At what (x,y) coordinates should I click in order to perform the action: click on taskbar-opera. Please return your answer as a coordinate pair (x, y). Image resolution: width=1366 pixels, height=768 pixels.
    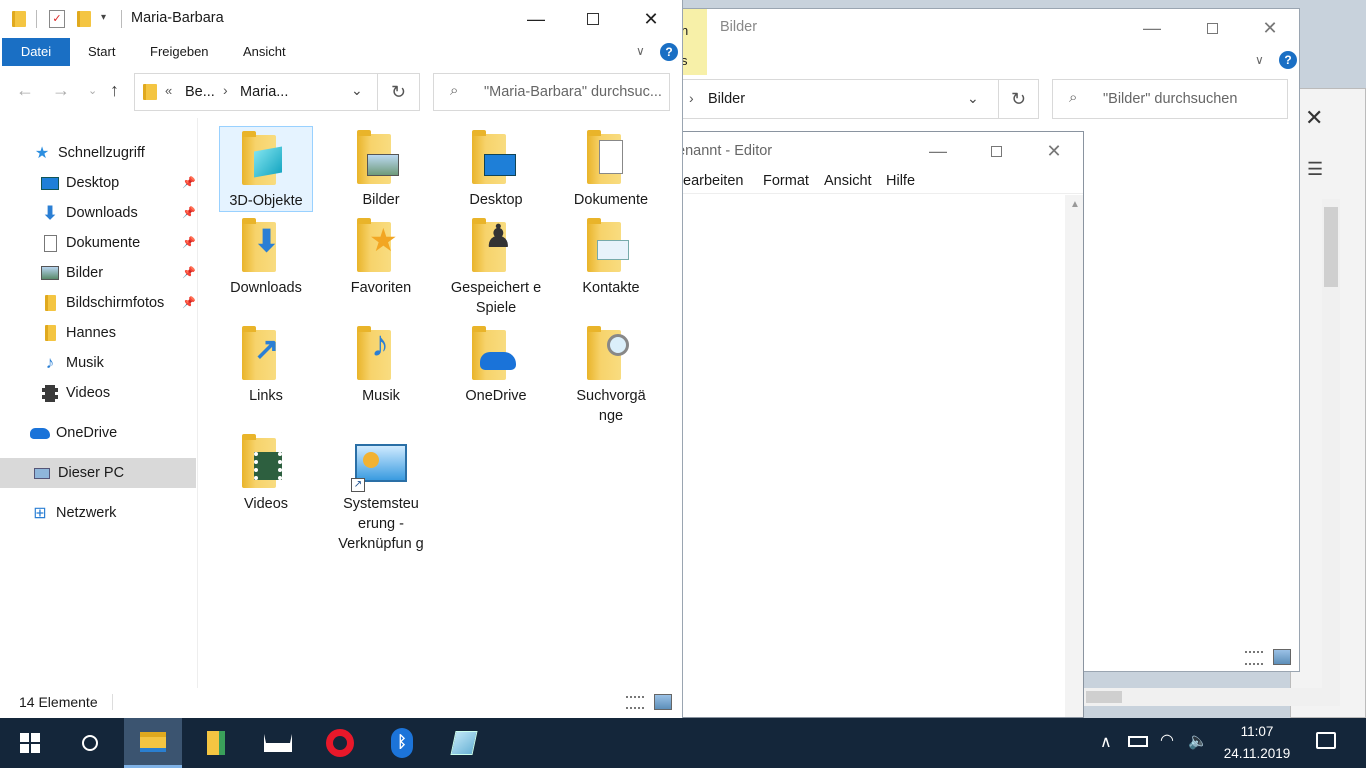
    Looking at the image, I should click on (340, 743).